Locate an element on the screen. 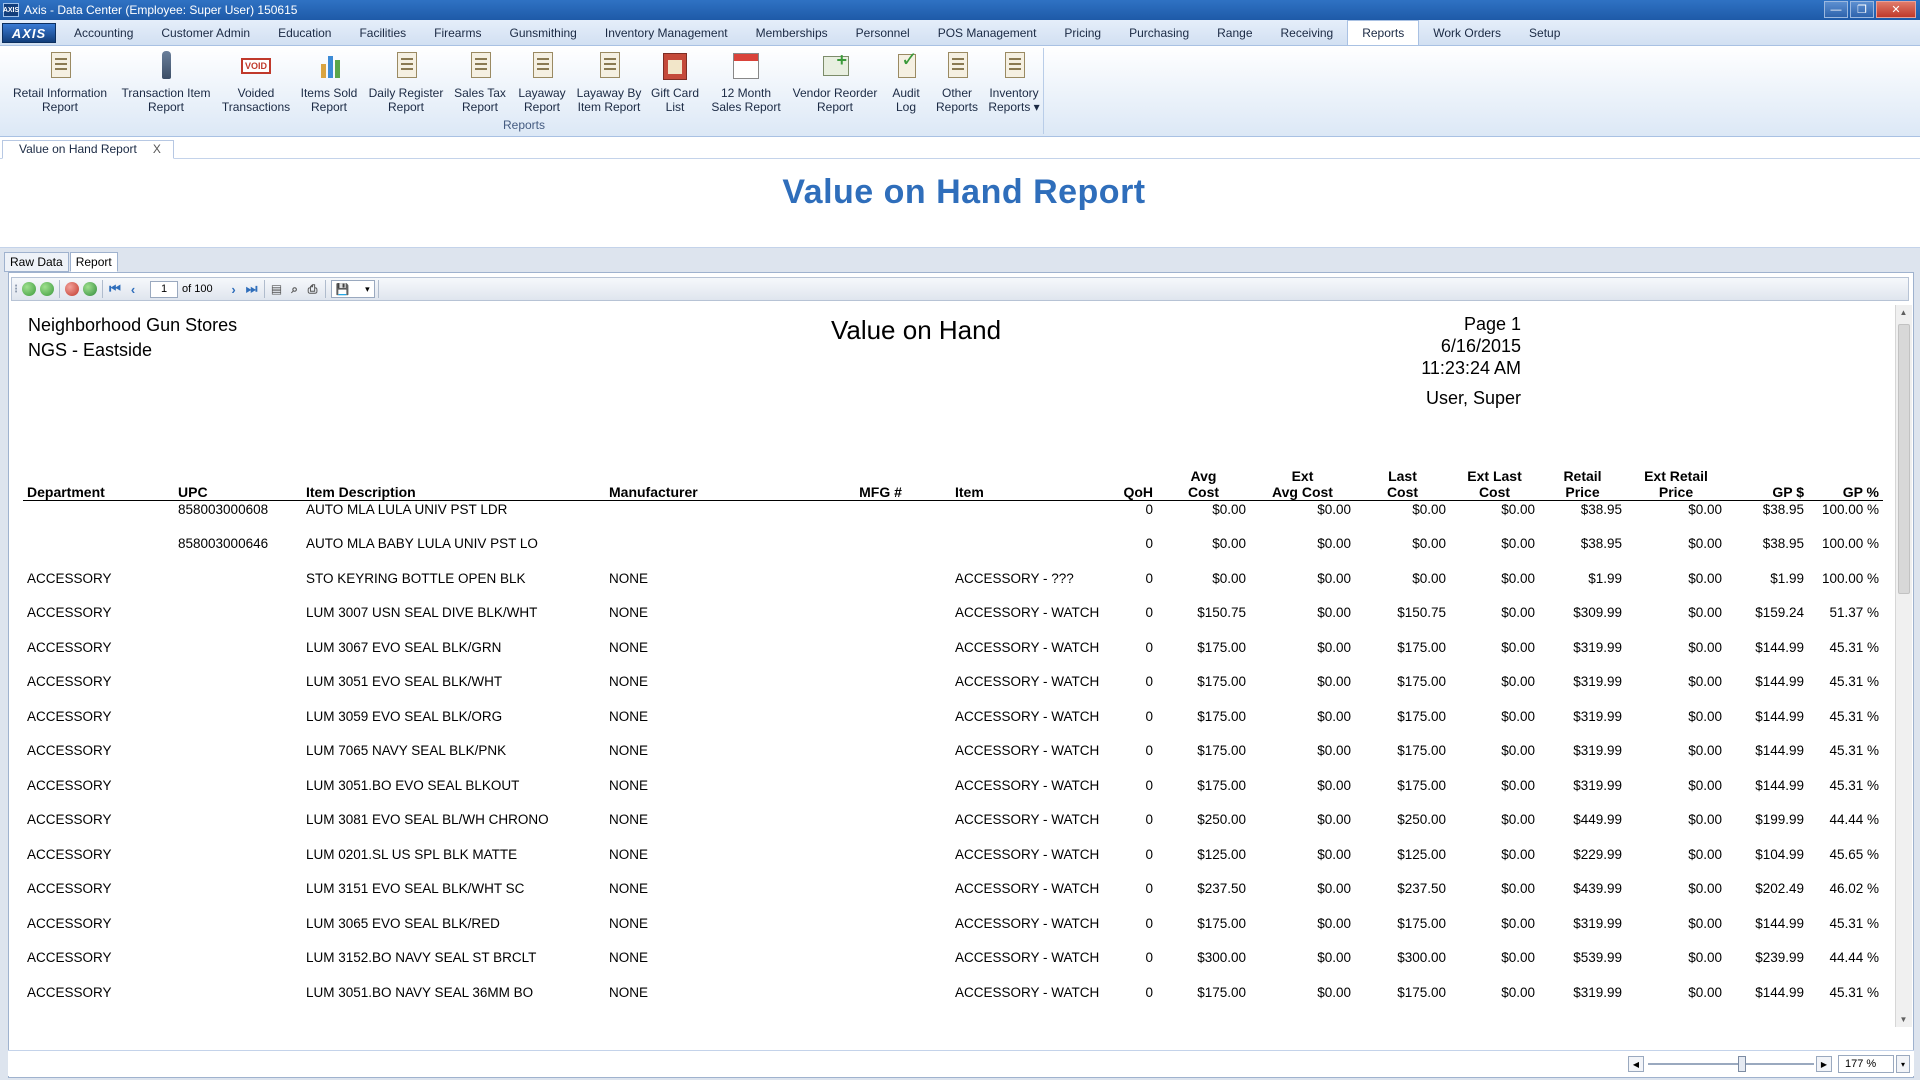 This screenshot has width=1920, height=1080. ribbon-button-retail-information-report: Retail Information Report is located at coordinates (60, 82).